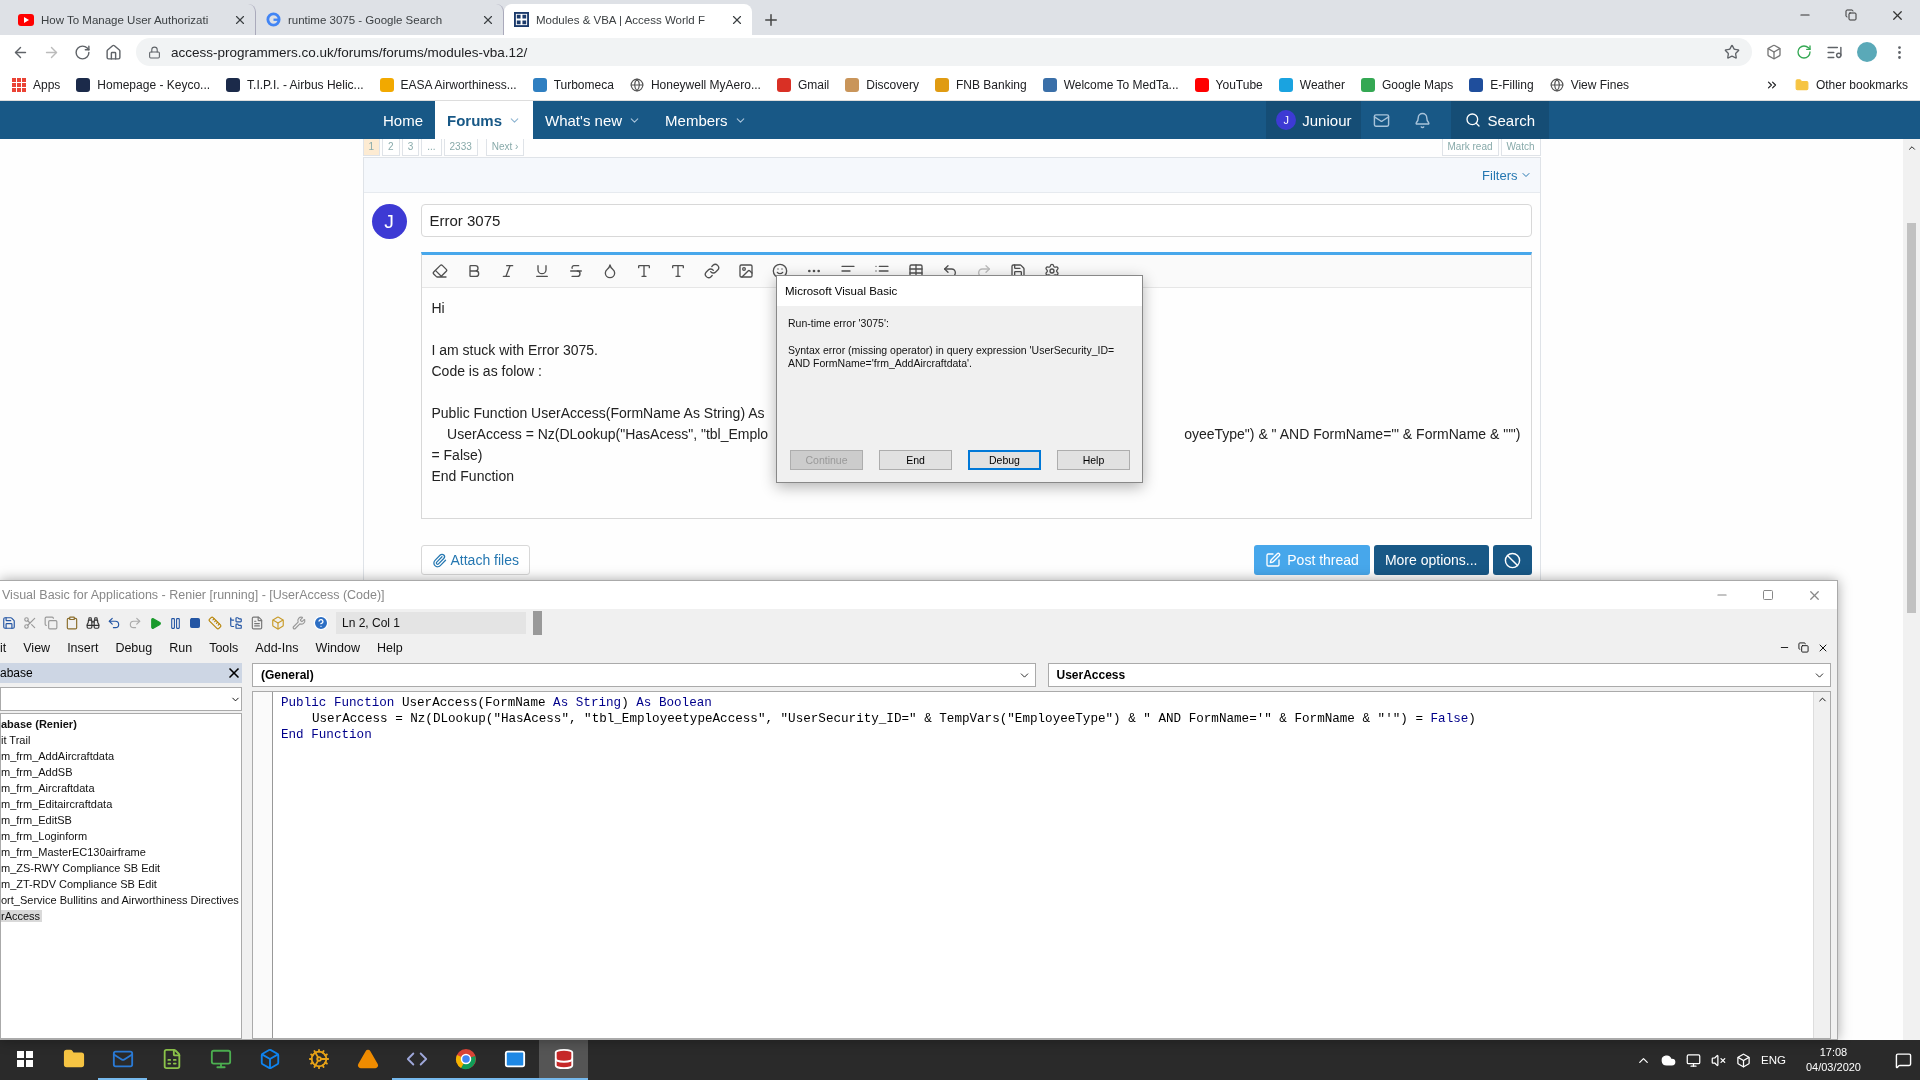  What do you see at coordinates (628, 19) in the screenshot?
I see `browser-tab: Modules & VBA | Access World F` at bounding box center [628, 19].